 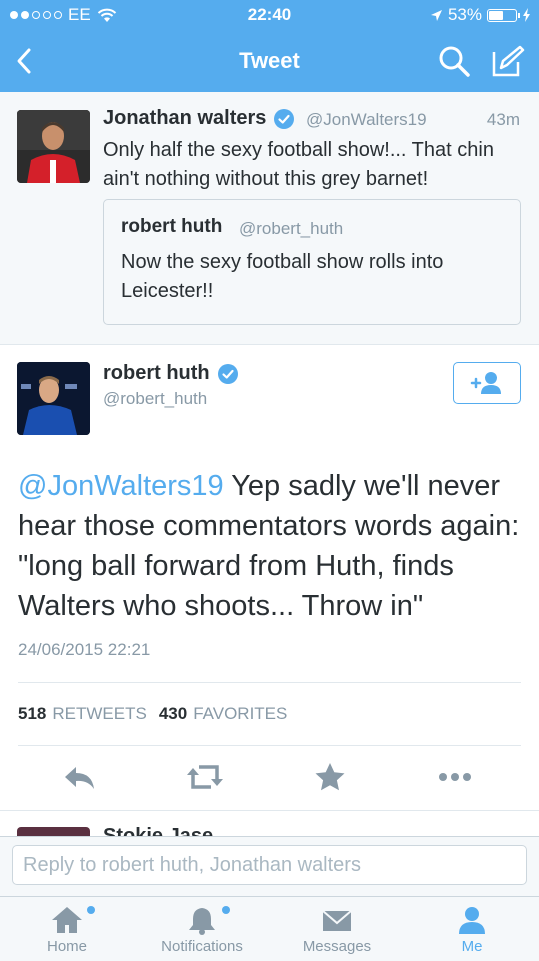 What do you see at coordinates (269, 15) in the screenshot?
I see `status-bar: EE 22:40 53%` at bounding box center [269, 15].